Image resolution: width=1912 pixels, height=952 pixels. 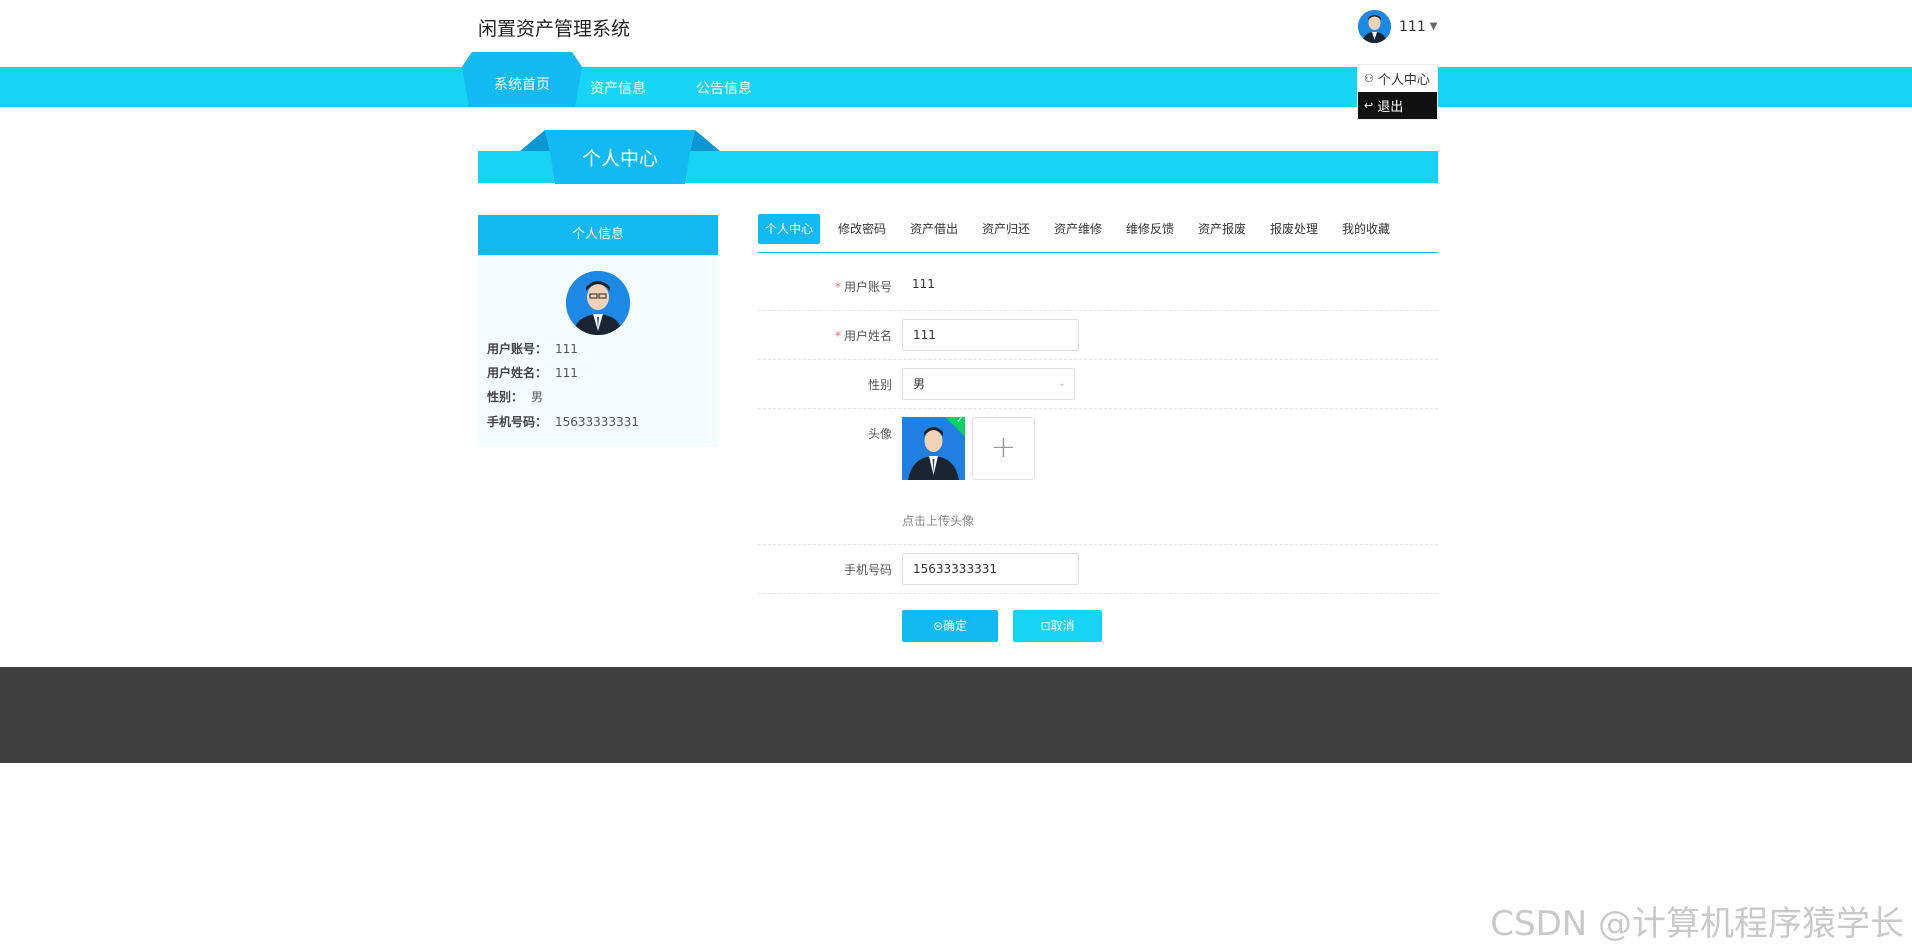 What do you see at coordinates (1098, 335) in the screenshot?
I see `form-row-name: * 用户姓名 111` at bounding box center [1098, 335].